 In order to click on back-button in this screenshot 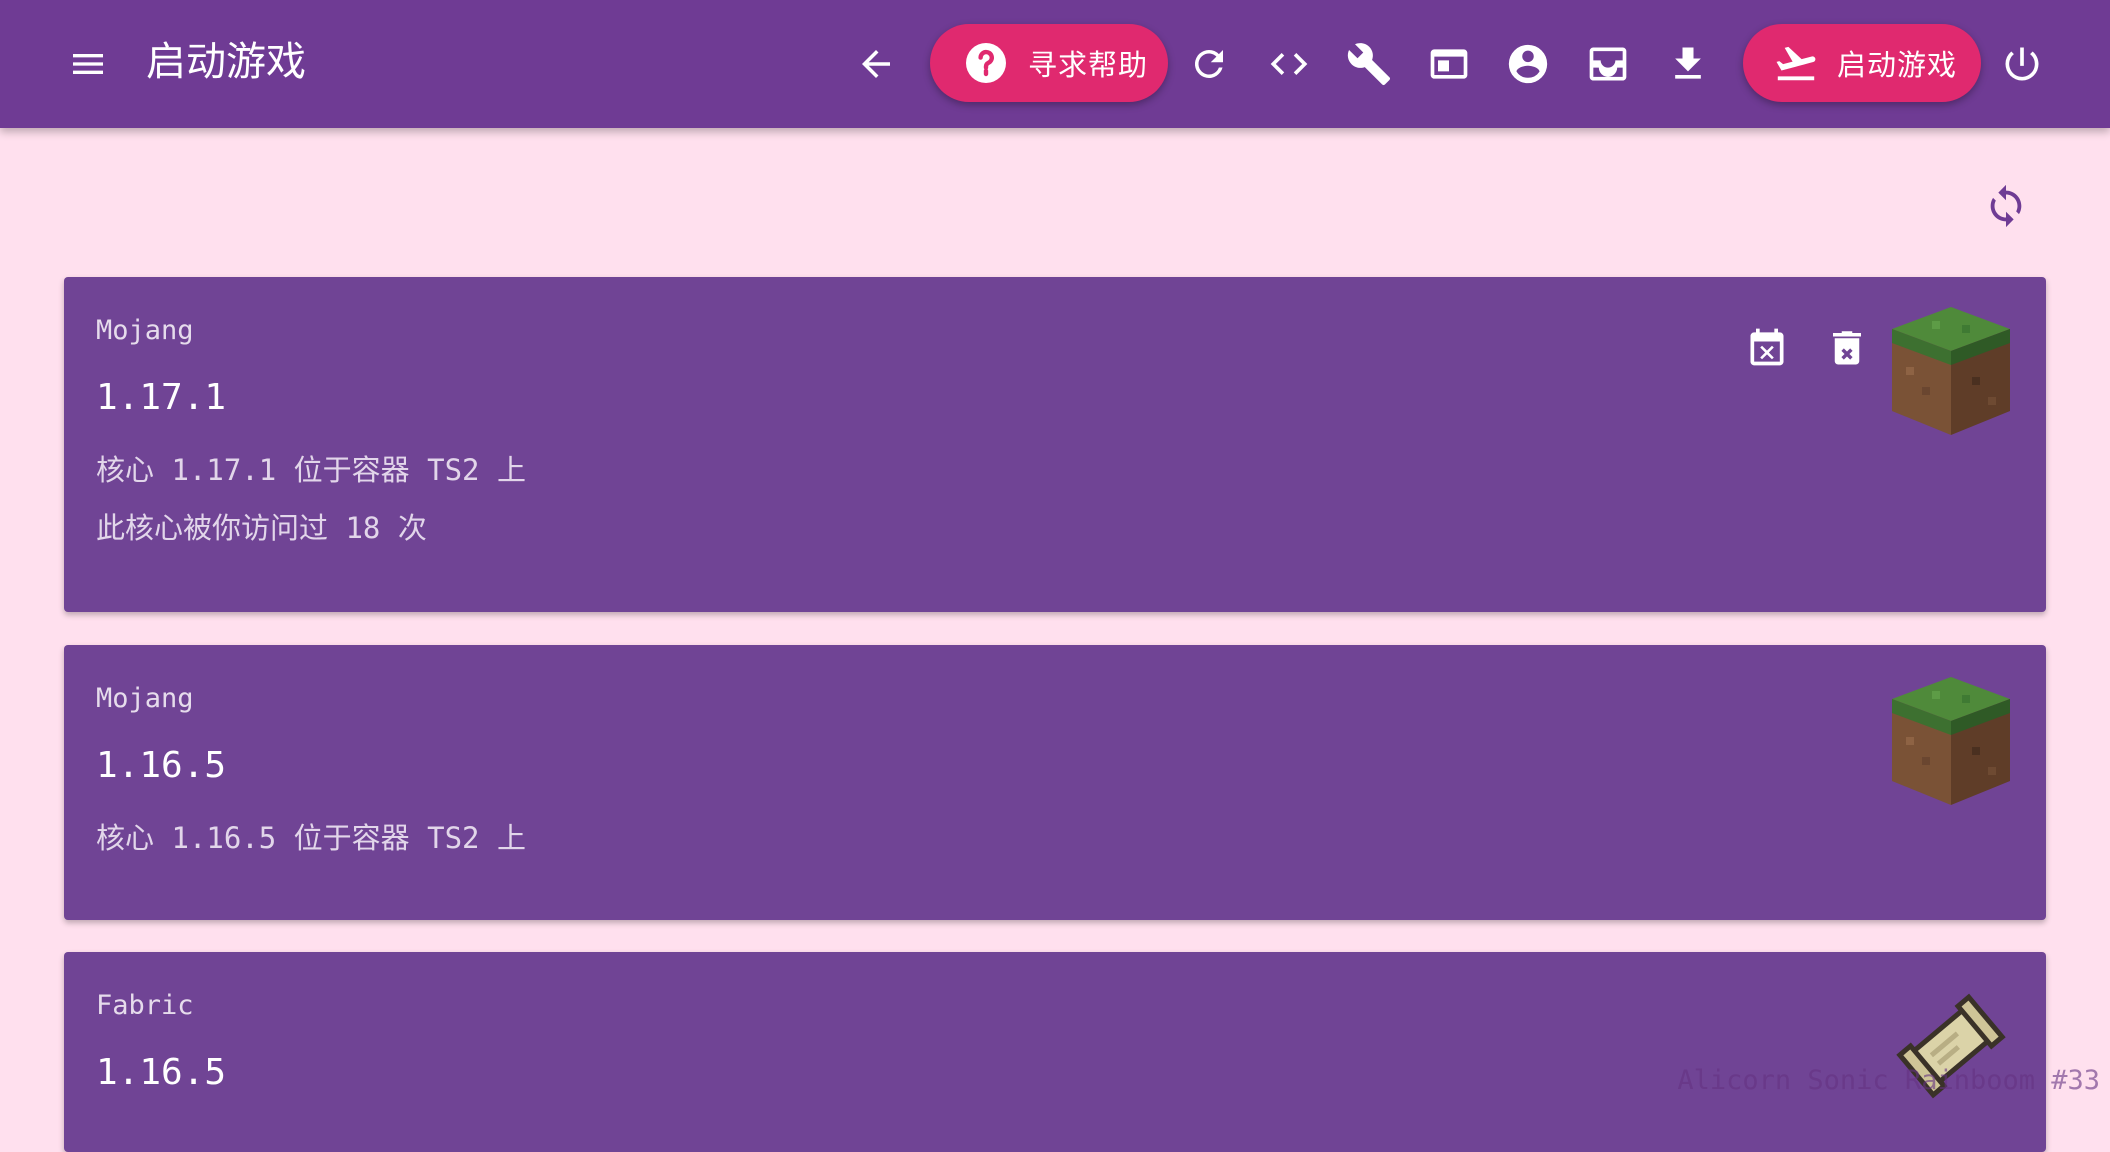, I will do `click(876, 64)`.